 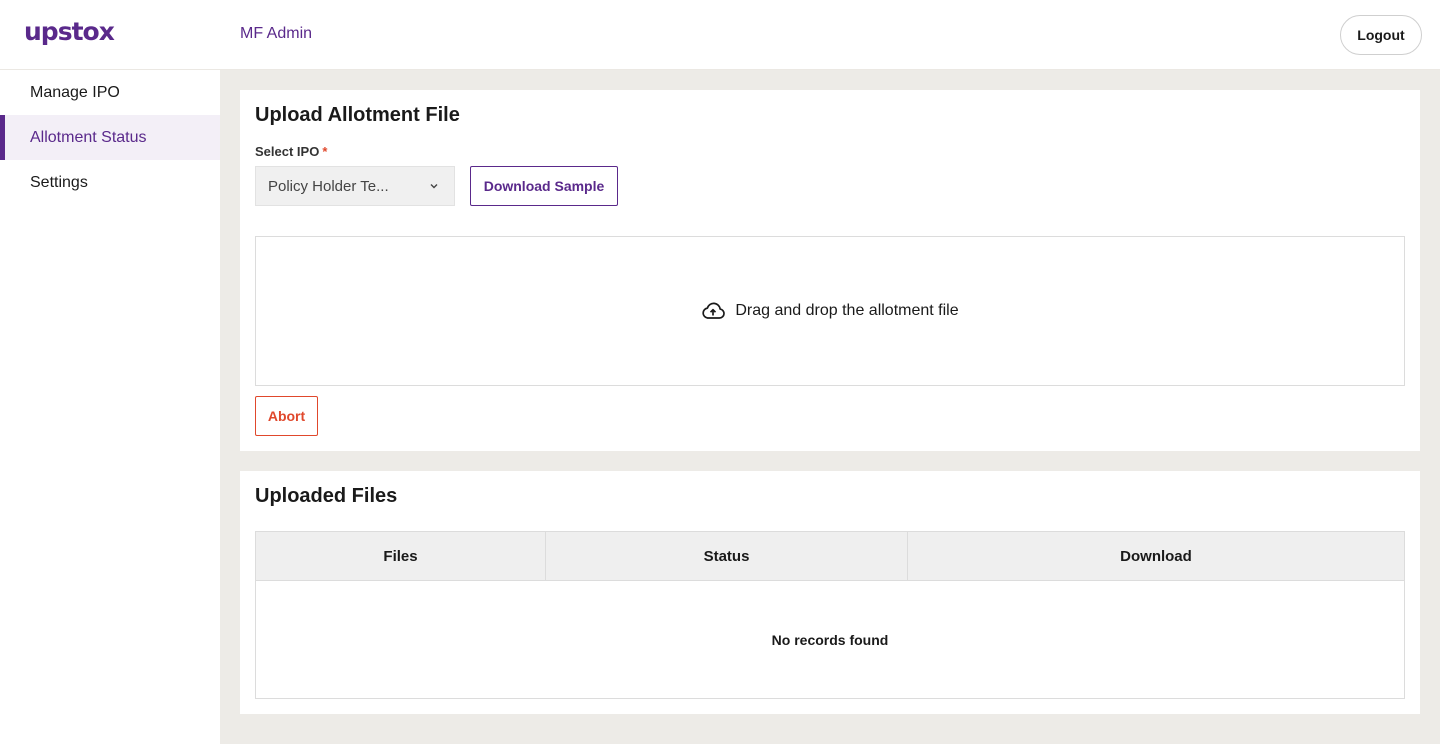 I want to click on cloud-upload-icon, so click(x=714, y=310).